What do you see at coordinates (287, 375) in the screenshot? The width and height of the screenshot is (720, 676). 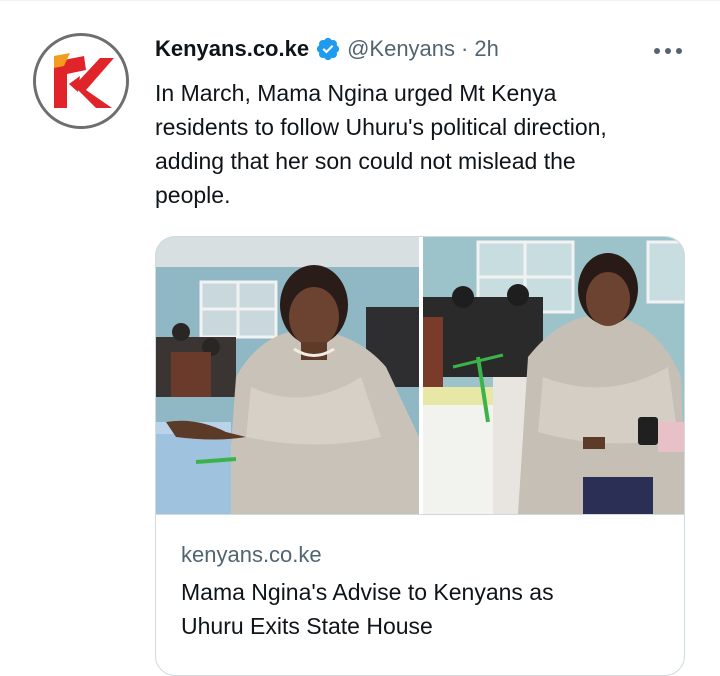 I see `card-photo-left` at bounding box center [287, 375].